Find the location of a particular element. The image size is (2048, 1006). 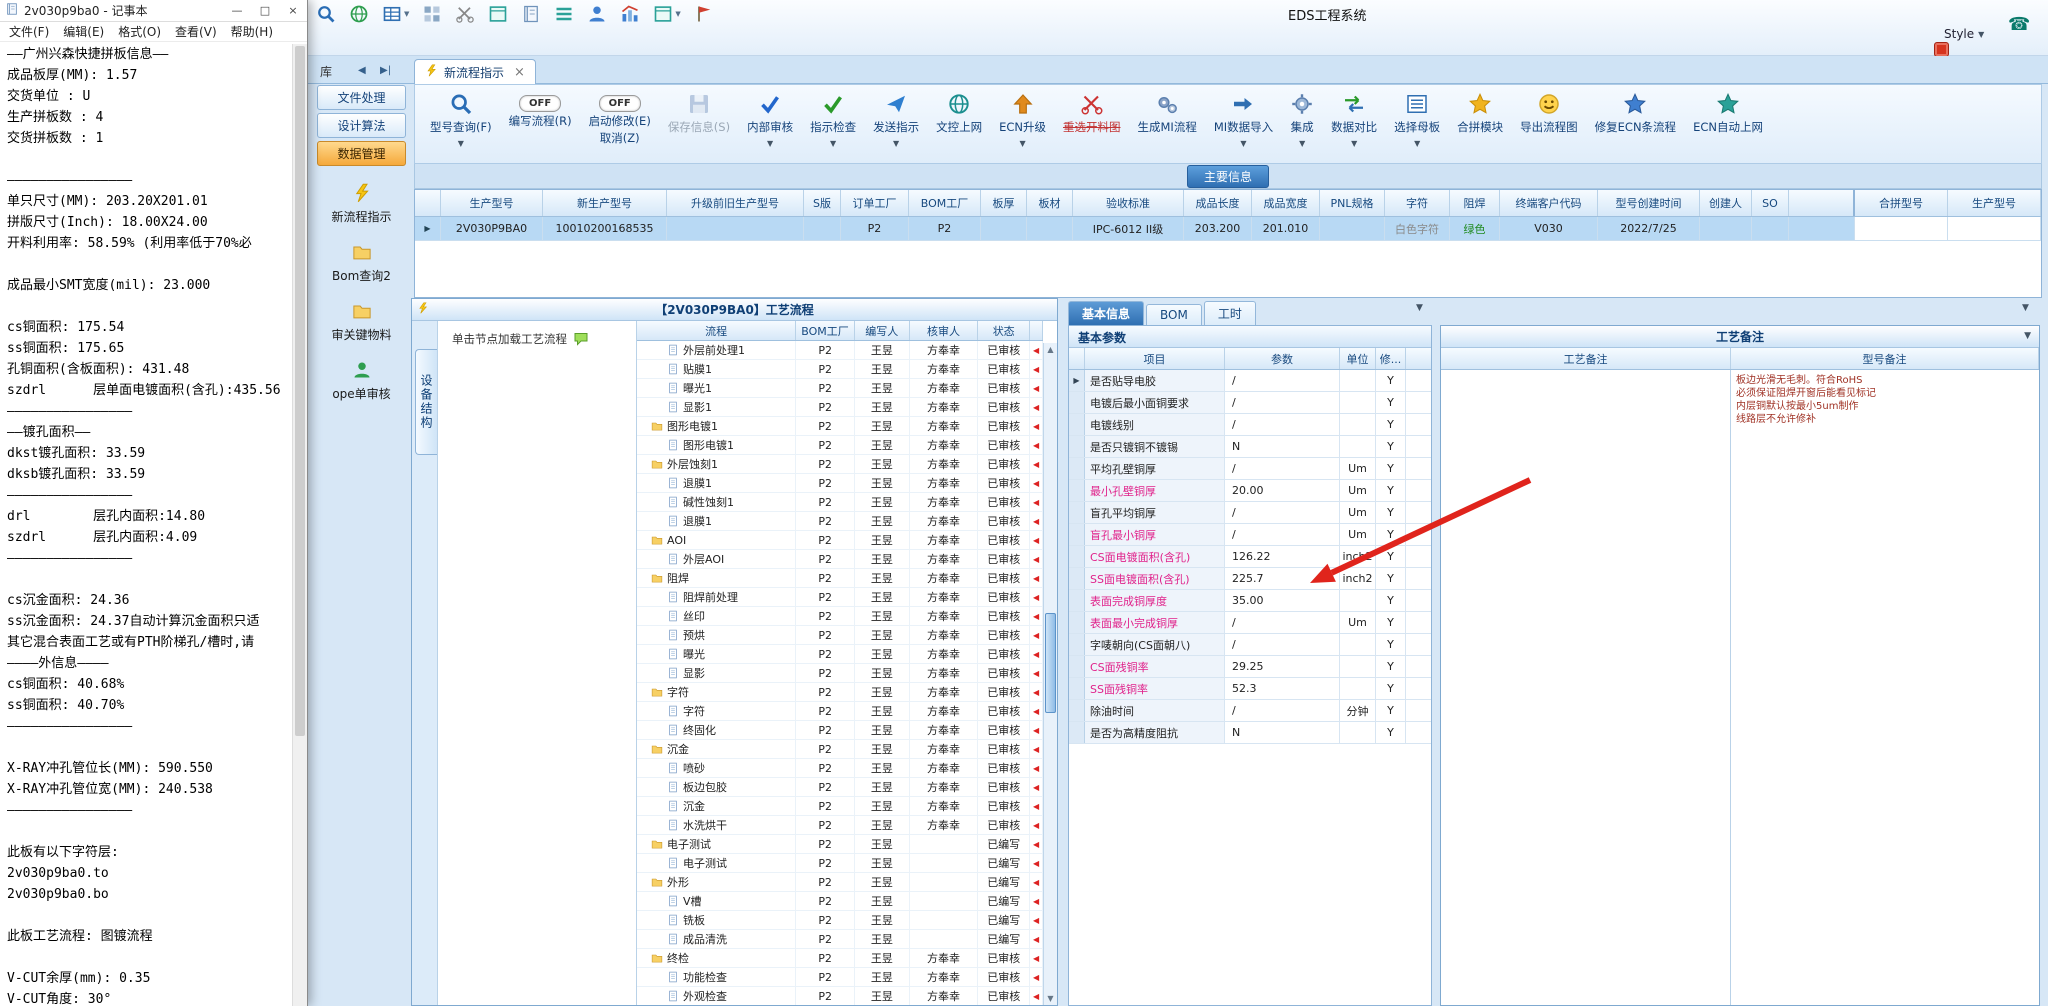

tab-device-structure: 设备结构 is located at coordinates (426, 402).